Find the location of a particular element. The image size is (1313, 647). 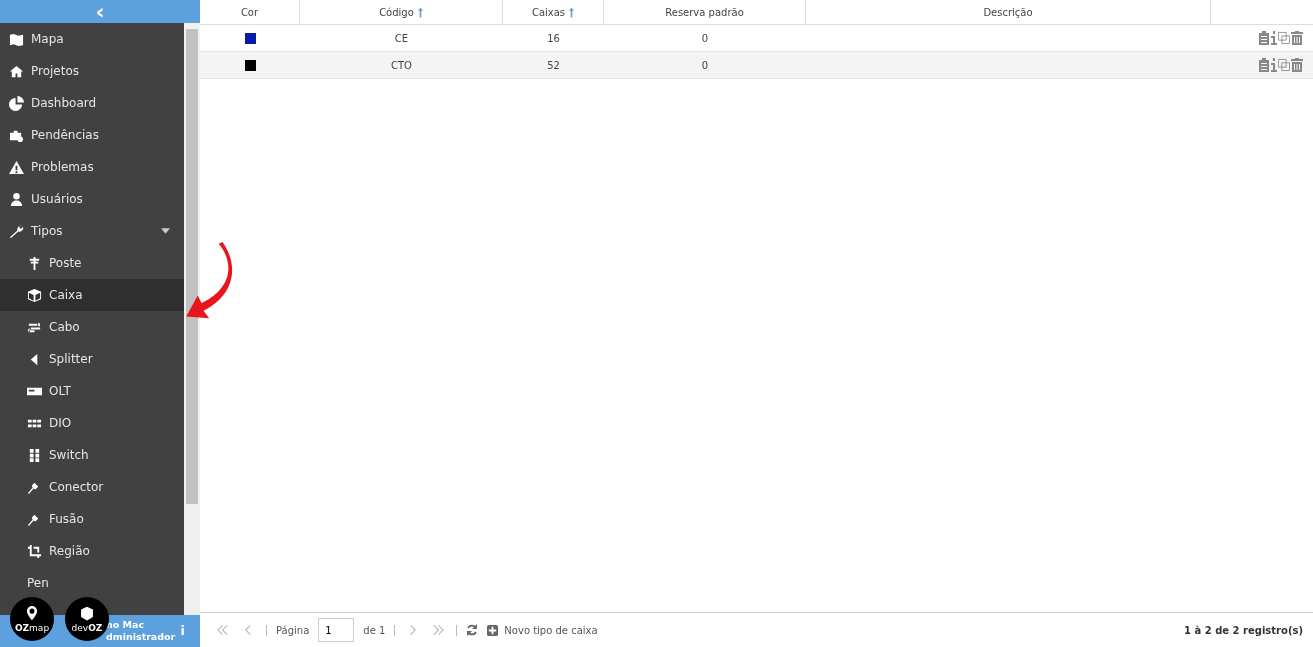

sidebar-subitem: Cabo is located at coordinates (92, 327).